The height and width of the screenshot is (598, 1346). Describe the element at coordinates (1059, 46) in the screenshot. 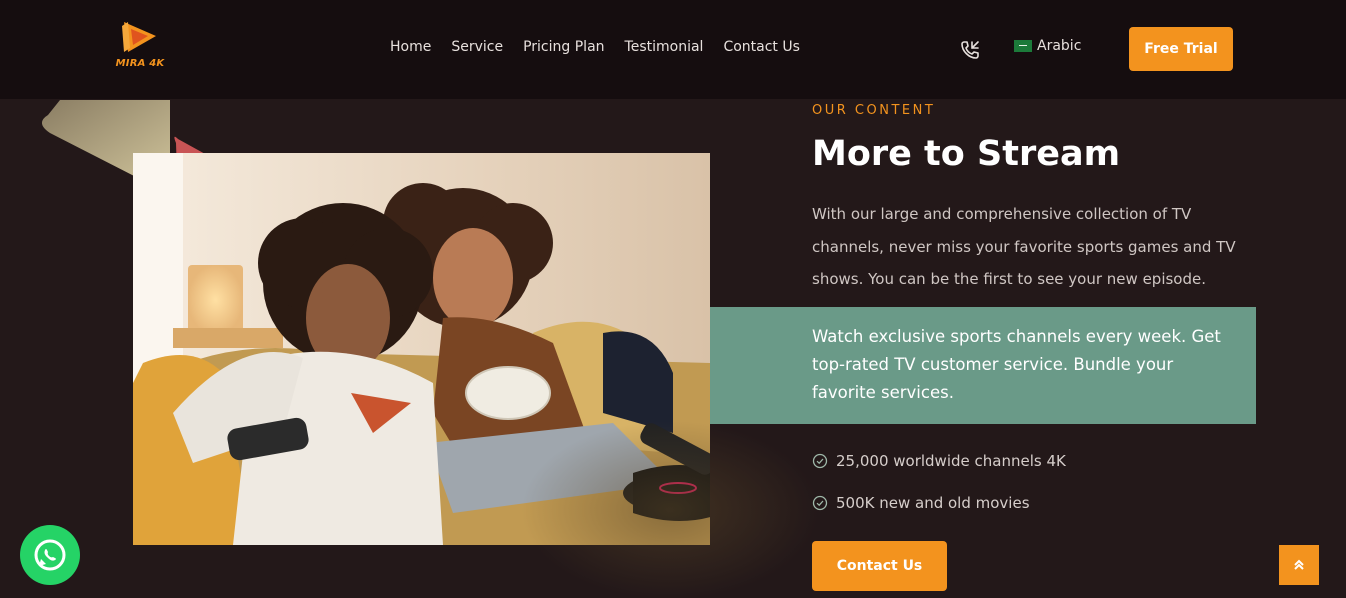

I see `language-label: Arabic` at that location.